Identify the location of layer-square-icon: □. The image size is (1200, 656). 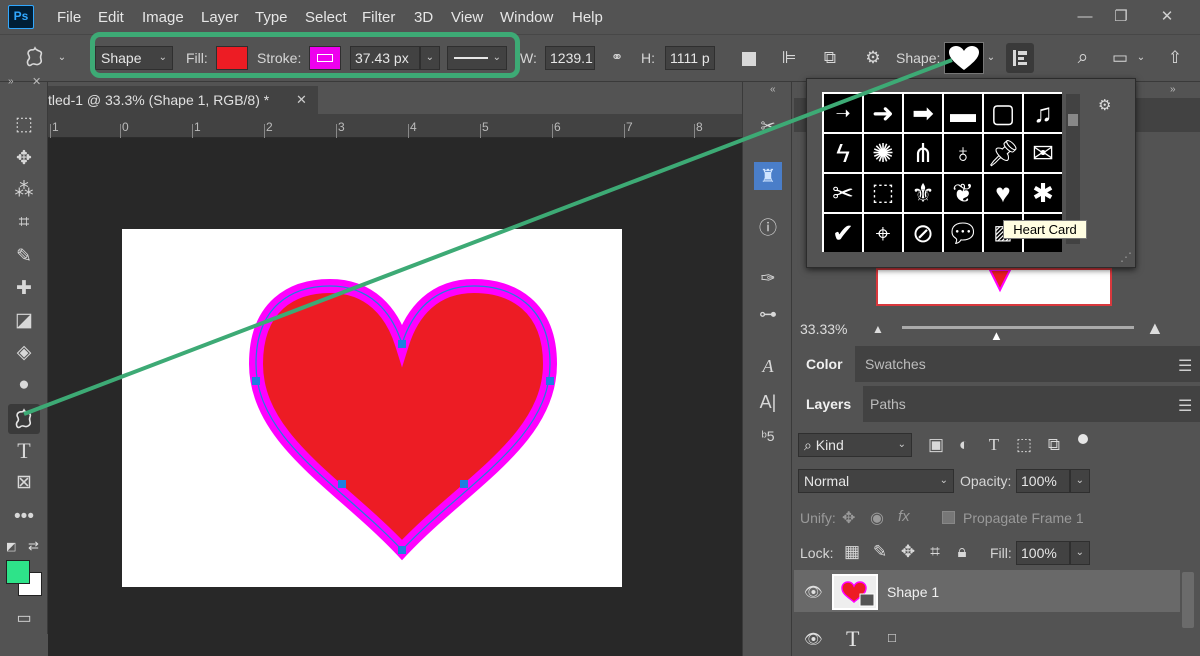
(892, 637).